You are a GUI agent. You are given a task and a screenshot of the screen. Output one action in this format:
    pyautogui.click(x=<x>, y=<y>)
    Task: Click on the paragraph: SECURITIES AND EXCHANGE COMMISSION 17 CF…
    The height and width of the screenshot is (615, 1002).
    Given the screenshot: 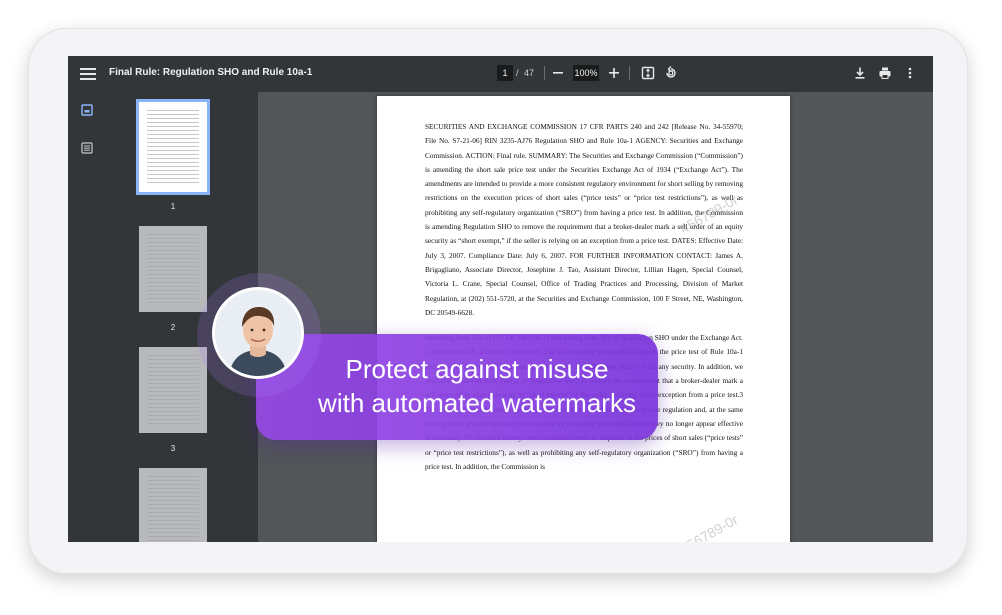 What is the action you would take?
    pyautogui.click(x=584, y=219)
    